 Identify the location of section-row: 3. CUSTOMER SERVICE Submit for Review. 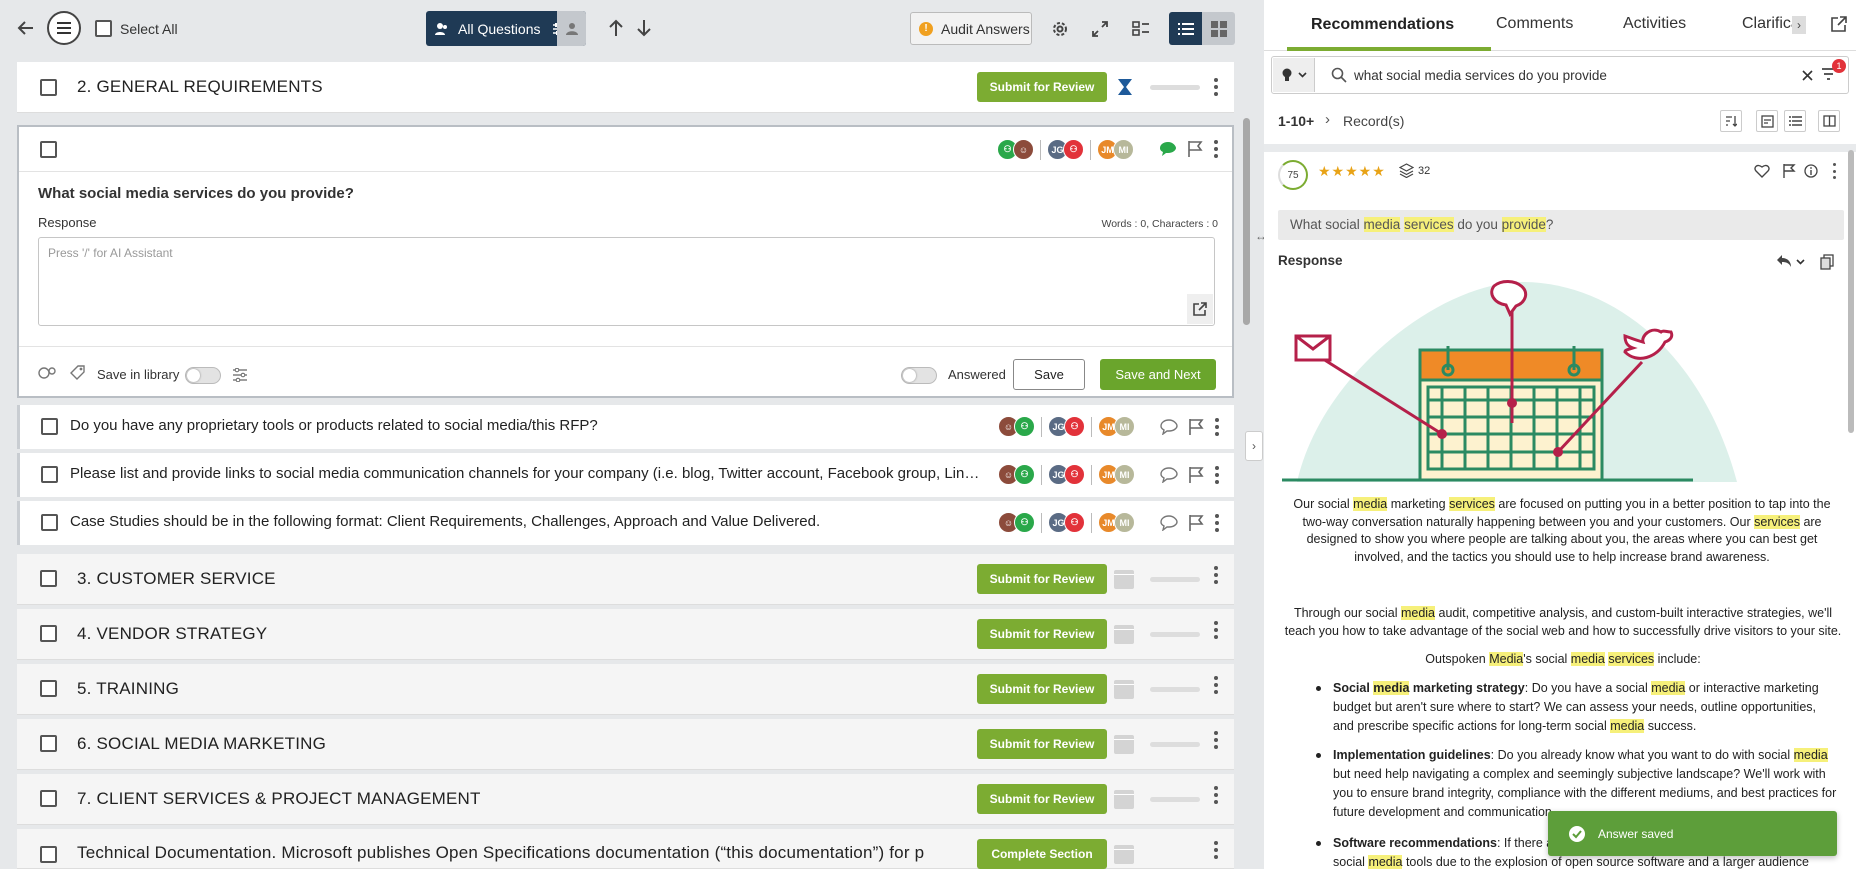
(625, 579).